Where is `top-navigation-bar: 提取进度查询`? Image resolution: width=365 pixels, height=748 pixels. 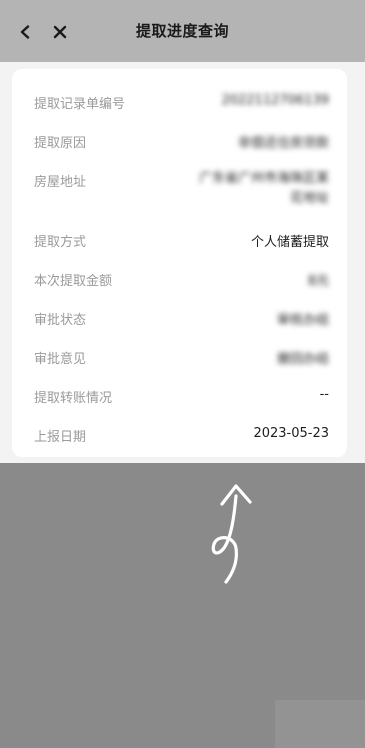 top-navigation-bar: 提取进度查询 is located at coordinates (182, 31).